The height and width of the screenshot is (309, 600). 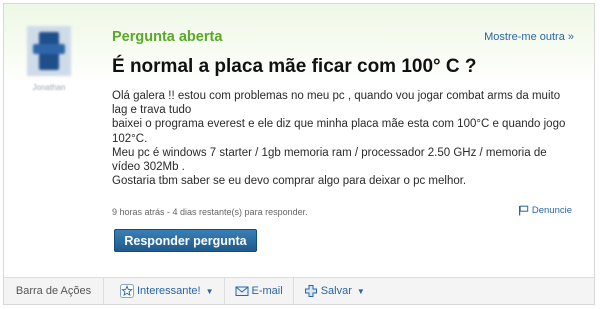 I want to click on flag-icon, so click(x=523, y=210).